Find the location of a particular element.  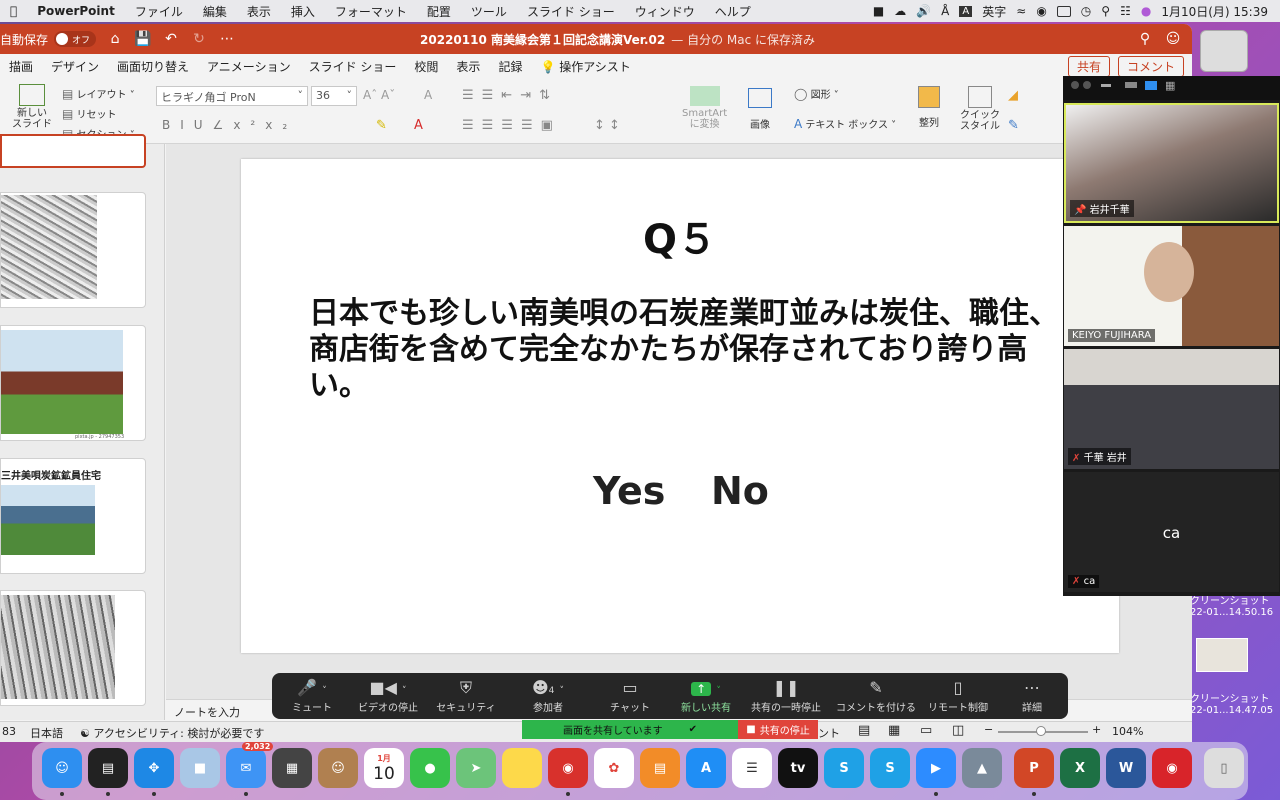

app-store-icon: A is located at coordinates (706, 768).